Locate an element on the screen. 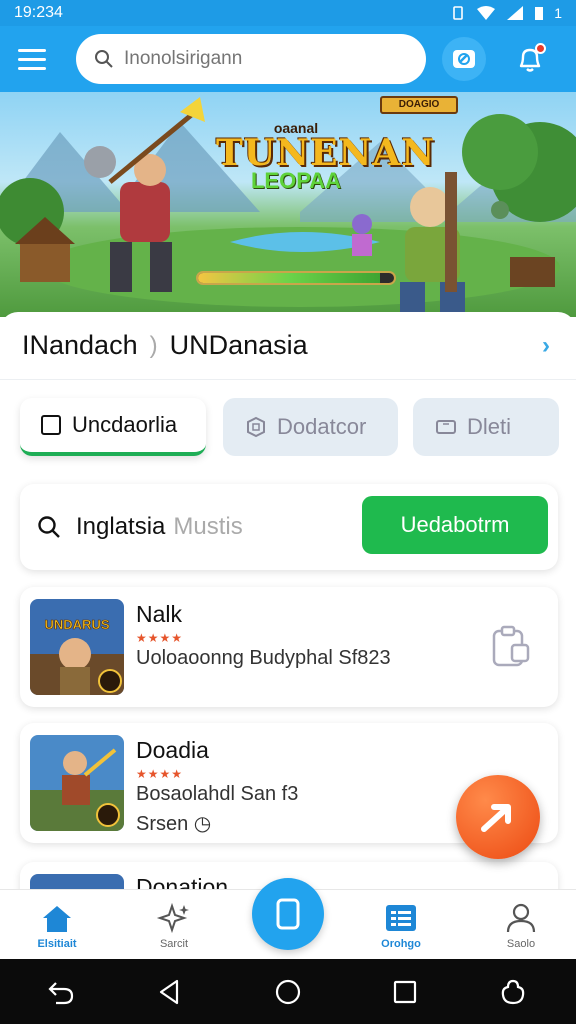 Image resolution: width=576 pixels, height=1024 pixels. hexagon-icon is located at coordinates (256, 427).